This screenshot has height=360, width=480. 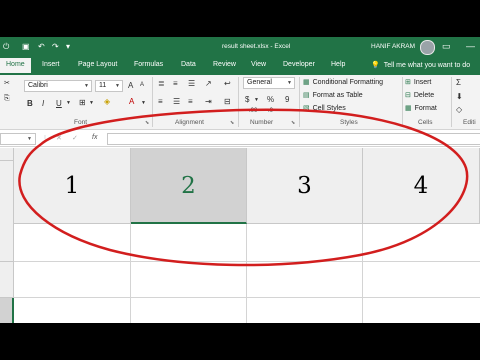 I want to click on autosave-icon: ⏻, so click(x=6, y=47).